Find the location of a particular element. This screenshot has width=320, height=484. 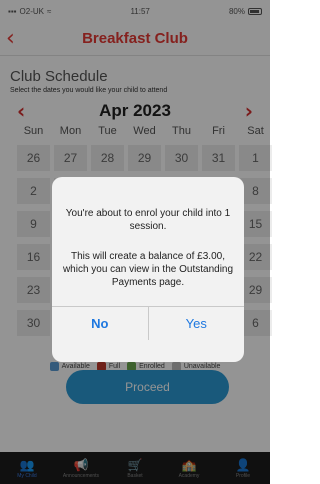

yes-button: Yes is located at coordinates (197, 323).